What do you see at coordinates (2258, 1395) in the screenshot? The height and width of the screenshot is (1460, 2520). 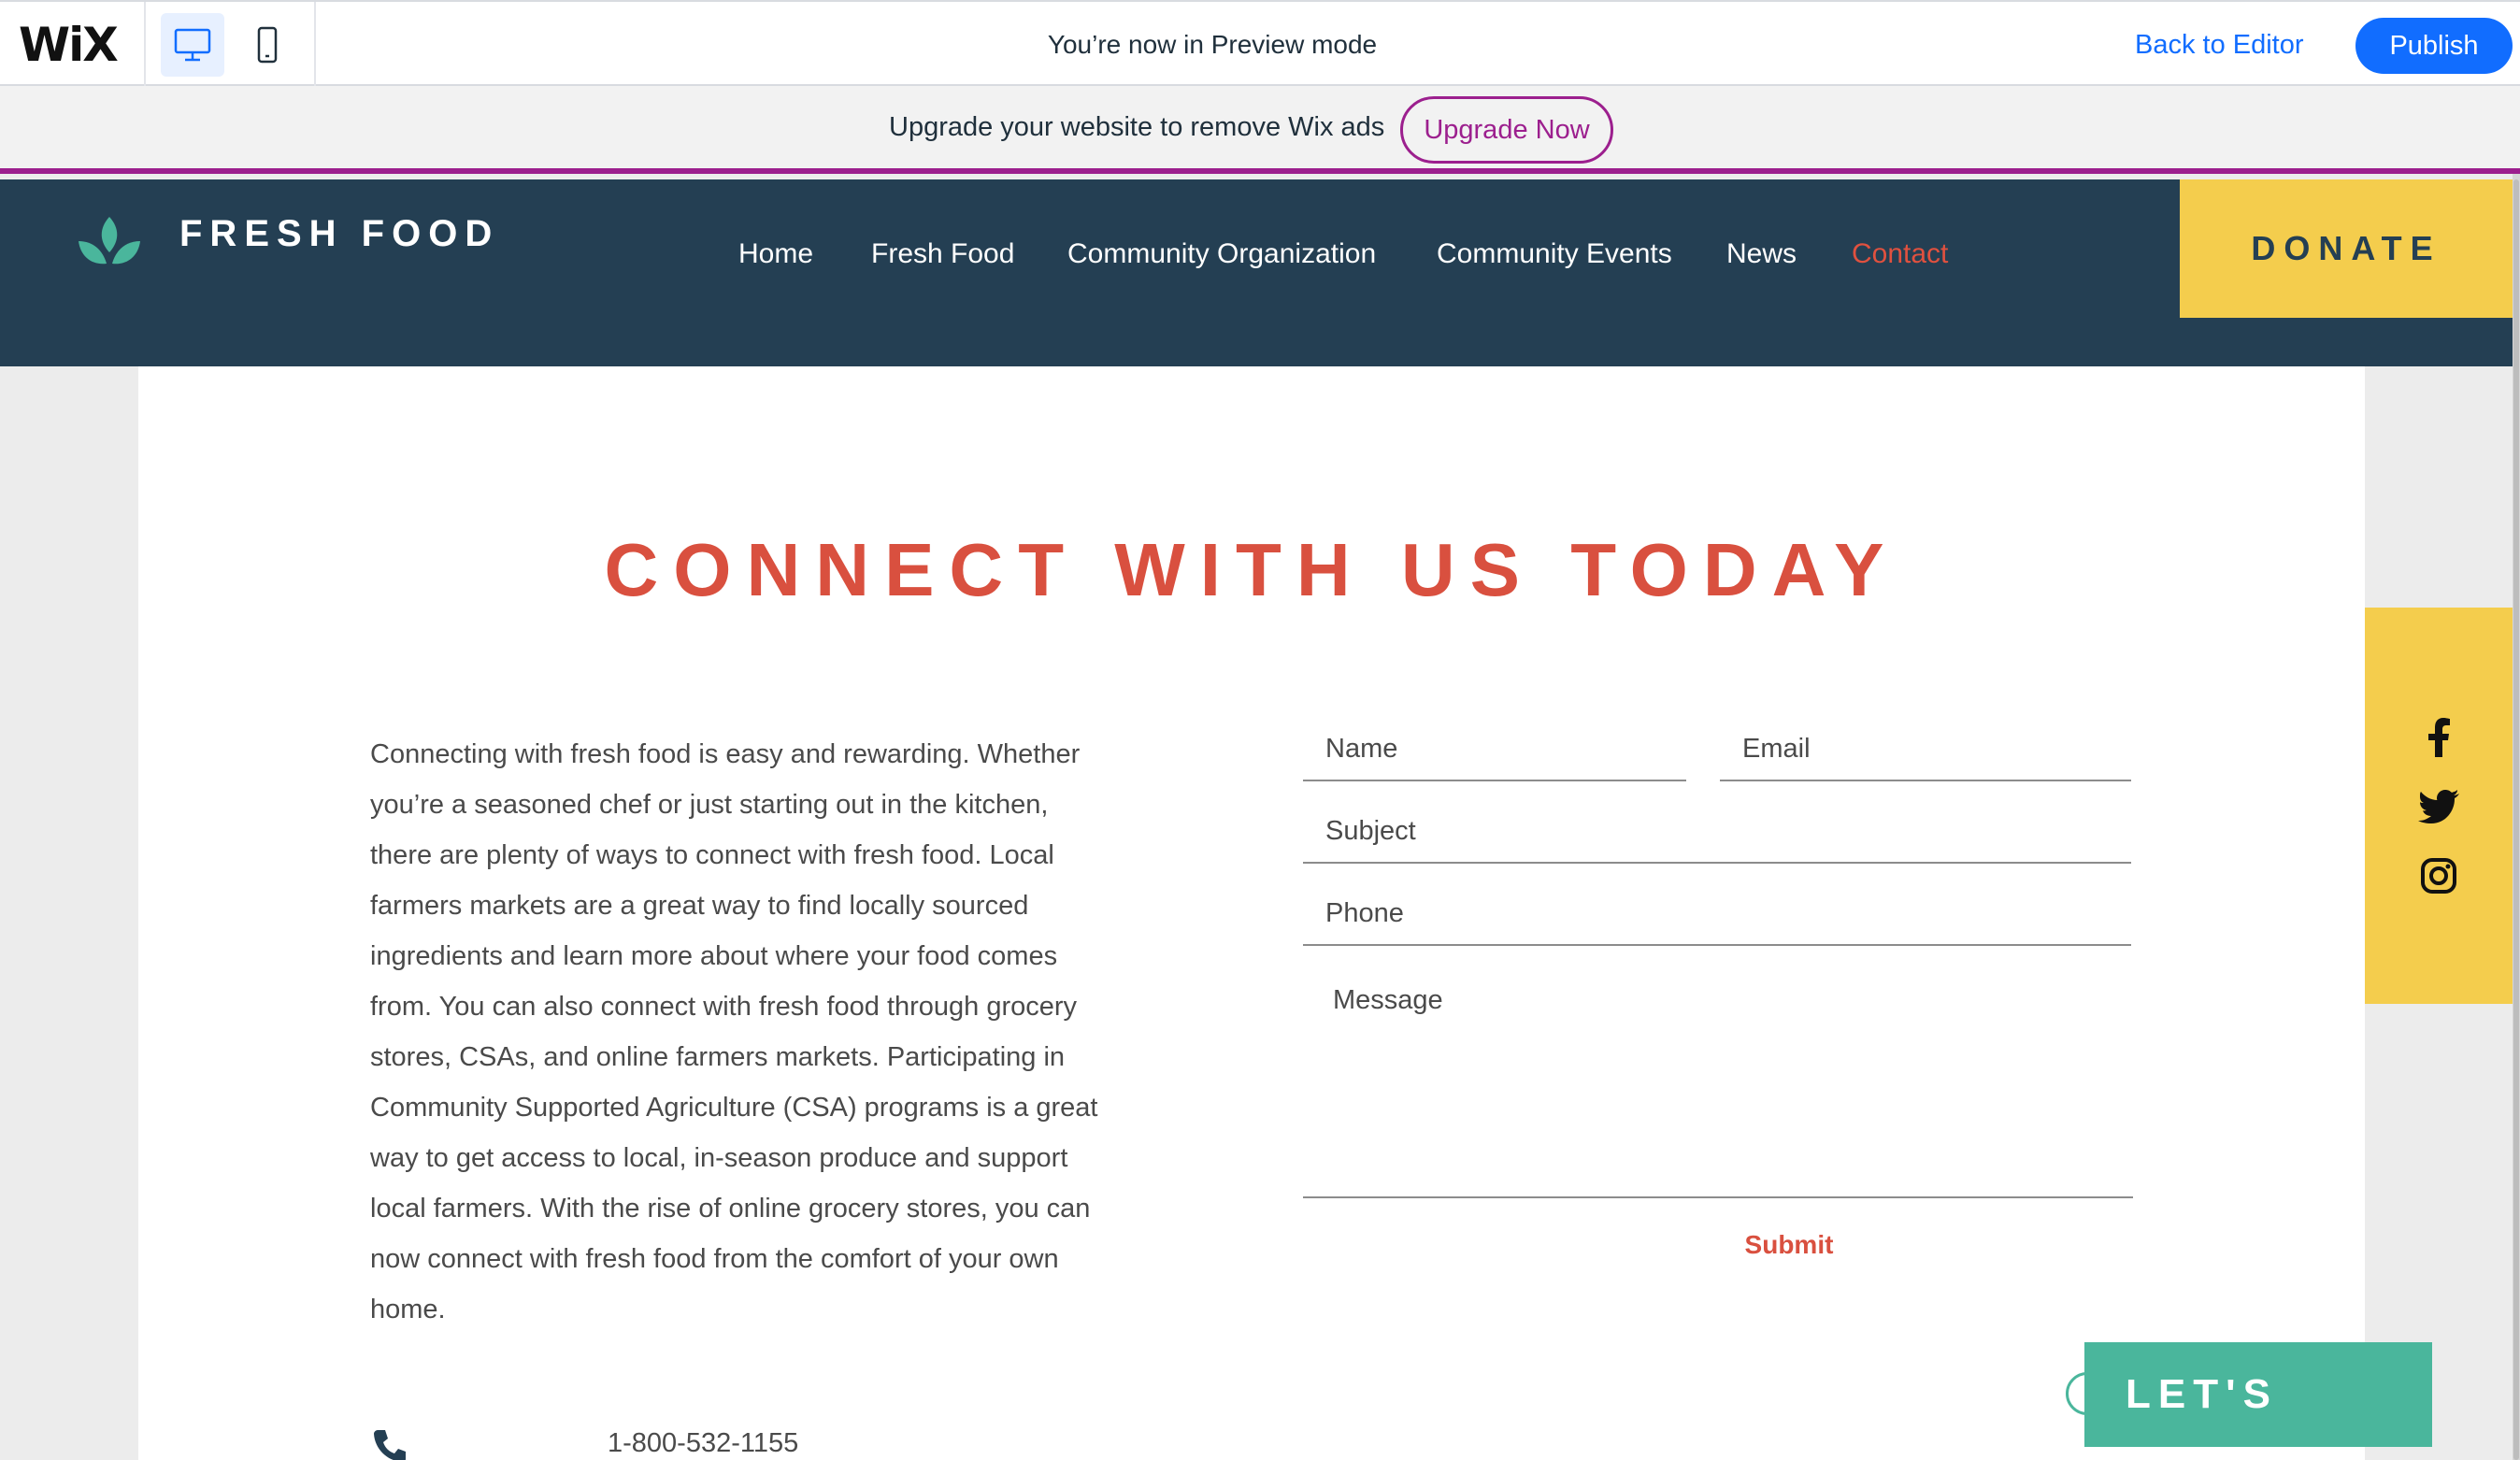 I see `lets-chat-button: LET'S CHAT!` at bounding box center [2258, 1395].